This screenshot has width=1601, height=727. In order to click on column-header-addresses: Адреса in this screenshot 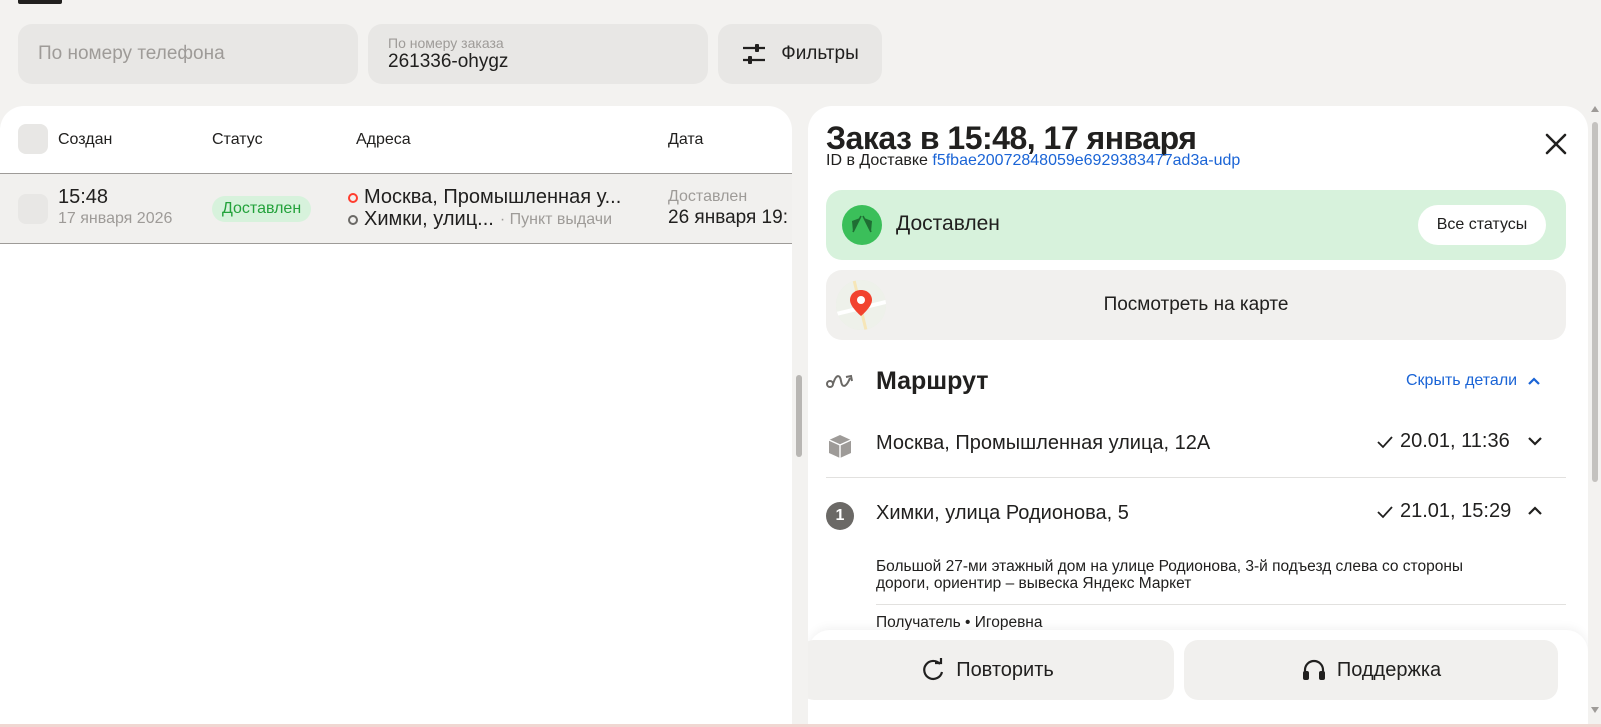, I will do `click(383, 140)`.